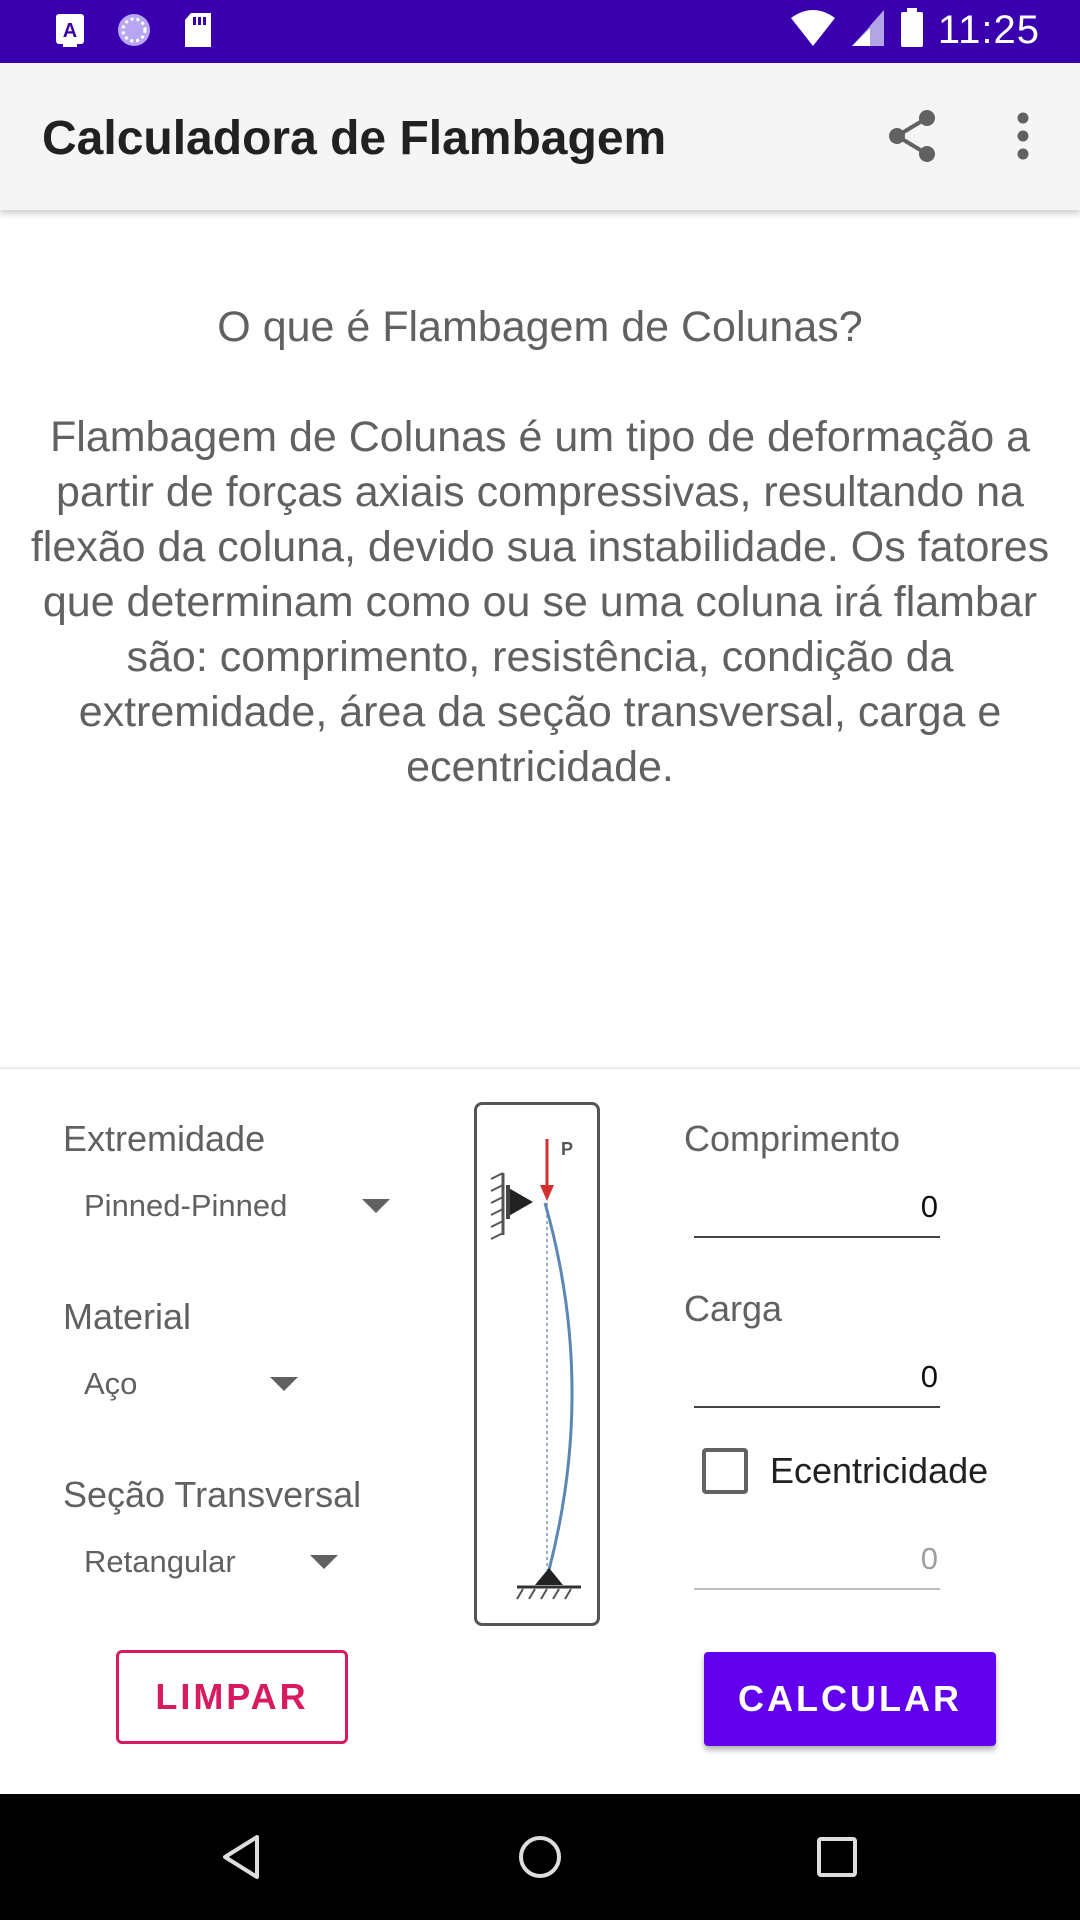 Image resolution: width=1080 pixels, height=1920 pixels. I want to click on material-spinner: Aço, so click(191, 1384).